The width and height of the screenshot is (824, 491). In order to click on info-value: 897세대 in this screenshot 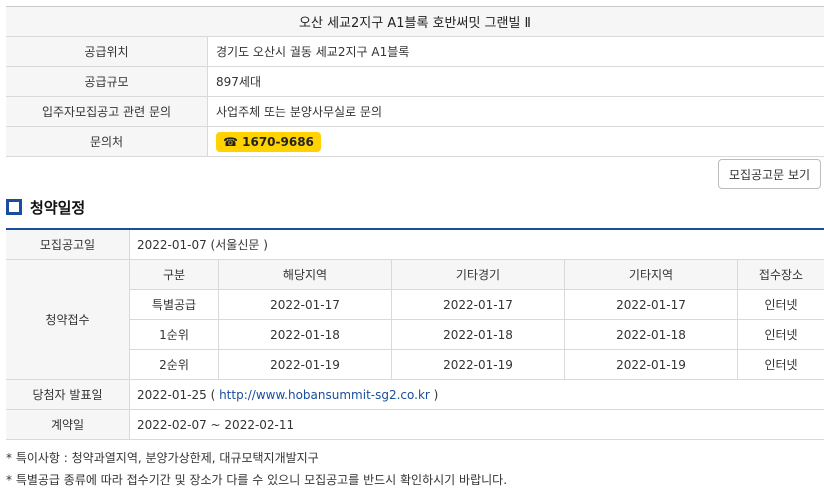, I will do `click(516, 82)`.